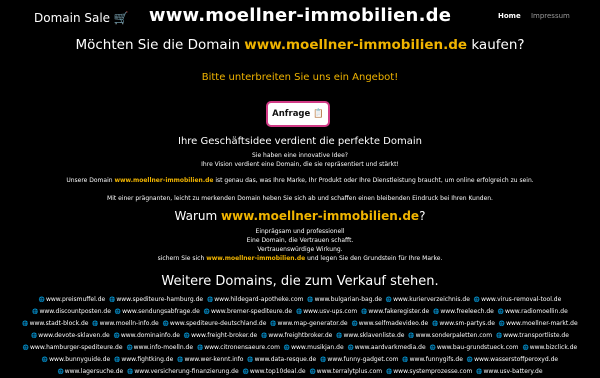 The image size is (600, 378). What do you see at coordinates (300, 281) in the screenshot?
I see `more-domains-heading: Weitere Domains, die zum Verkauf stehen.` at bounding box center [300, 281].